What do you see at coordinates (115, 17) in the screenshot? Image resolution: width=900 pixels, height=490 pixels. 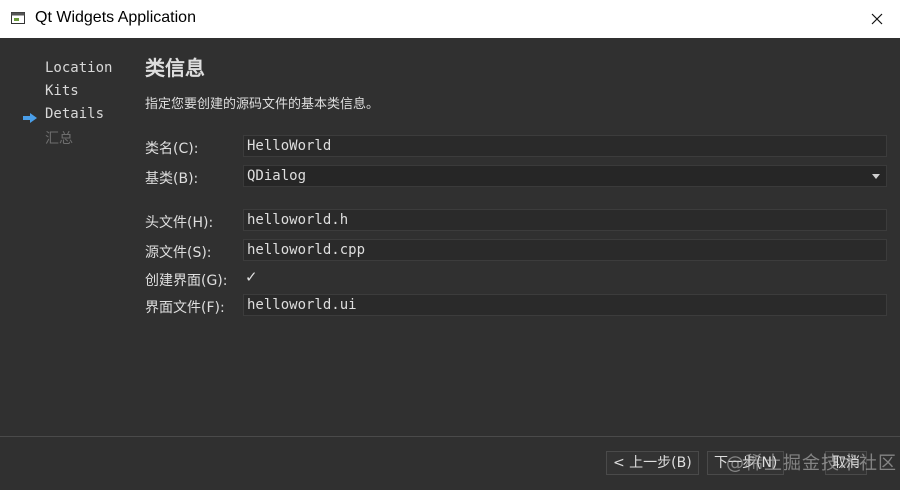 I see `window-title: Qt Widgets Application` at bounding box center [115, 17].